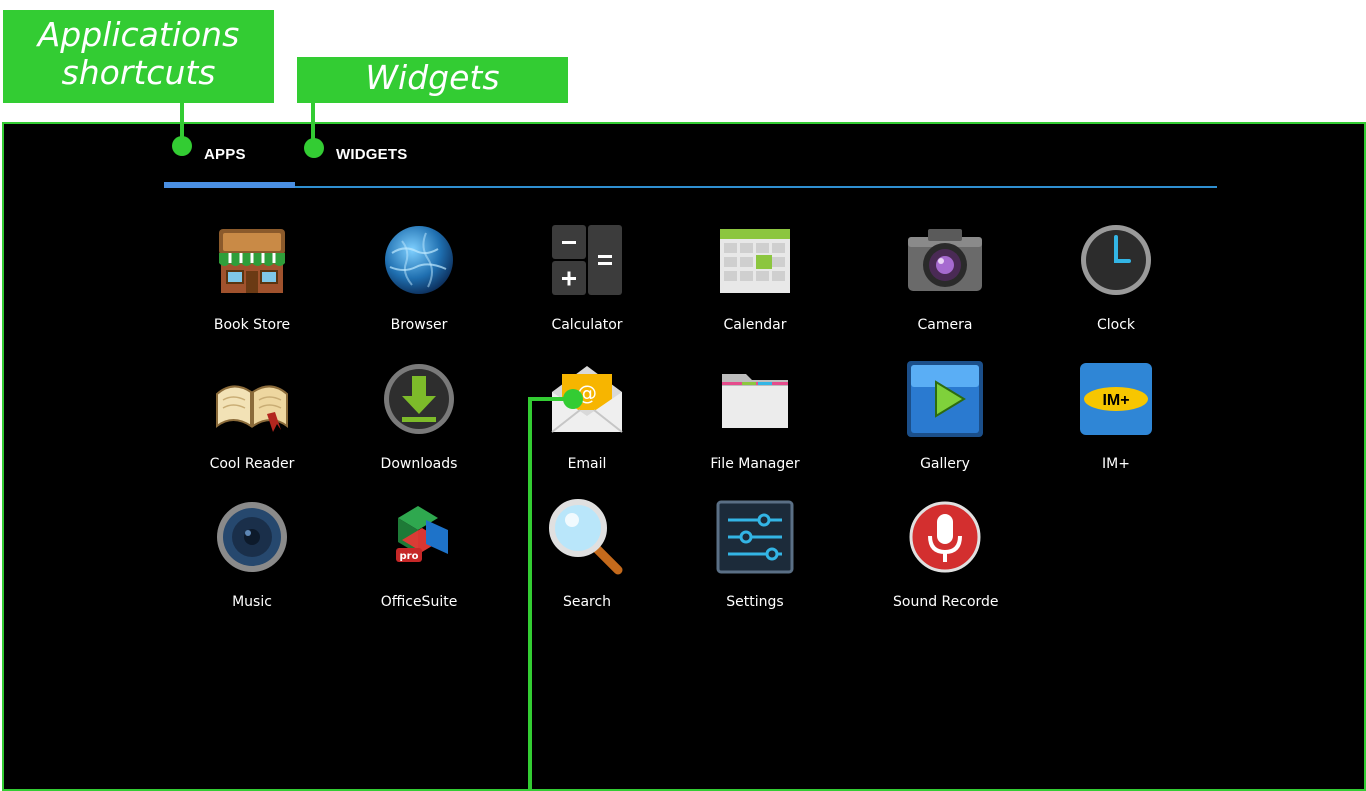 The height and width of the screenshot is (791, 1366). Describe the element at coordinates (587, 260) in the screenshot. I see `calculator-icon` at that location.